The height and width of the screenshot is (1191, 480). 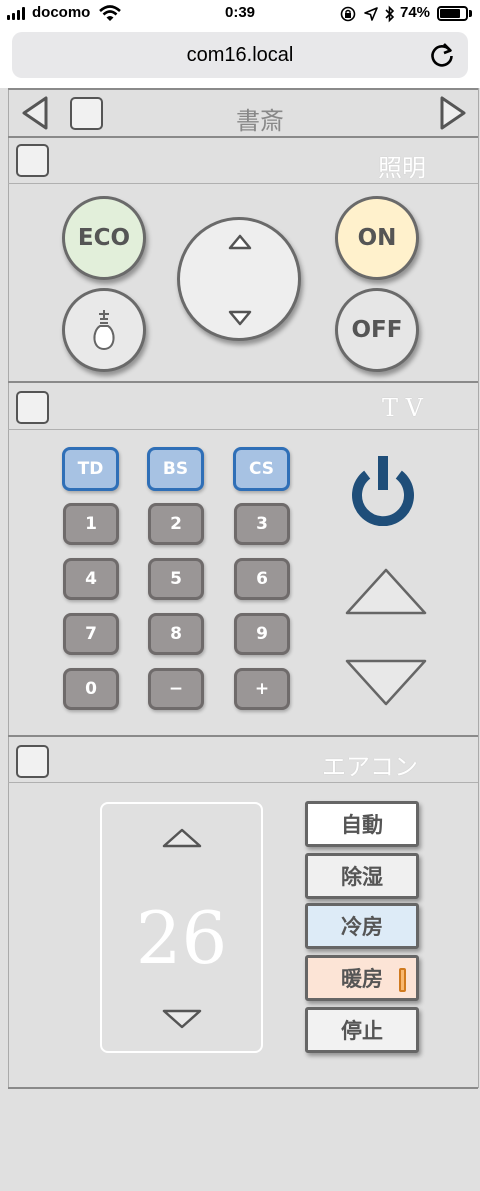 What do you see at coordinates (240, 243) in the screenshot?
I see `brightness-up-icon` at bounding box center [240, 243].